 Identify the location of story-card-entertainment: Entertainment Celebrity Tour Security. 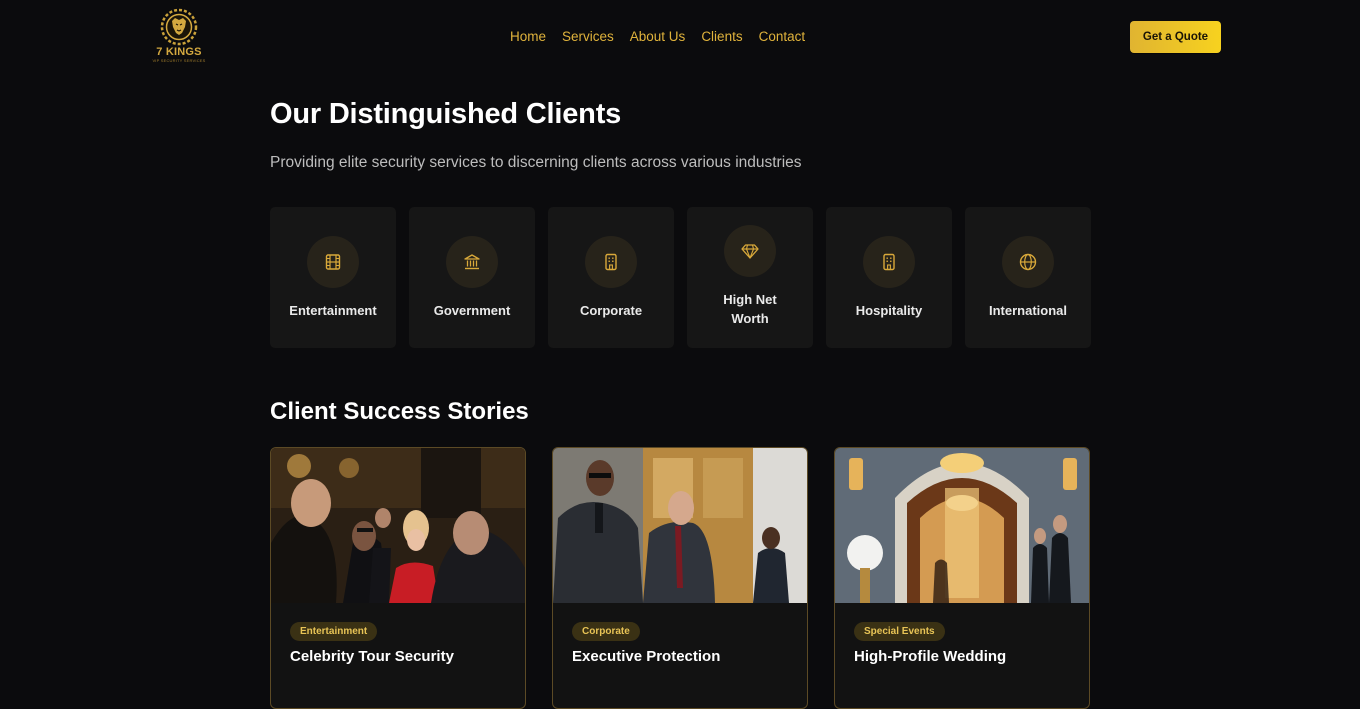
(398, 578).